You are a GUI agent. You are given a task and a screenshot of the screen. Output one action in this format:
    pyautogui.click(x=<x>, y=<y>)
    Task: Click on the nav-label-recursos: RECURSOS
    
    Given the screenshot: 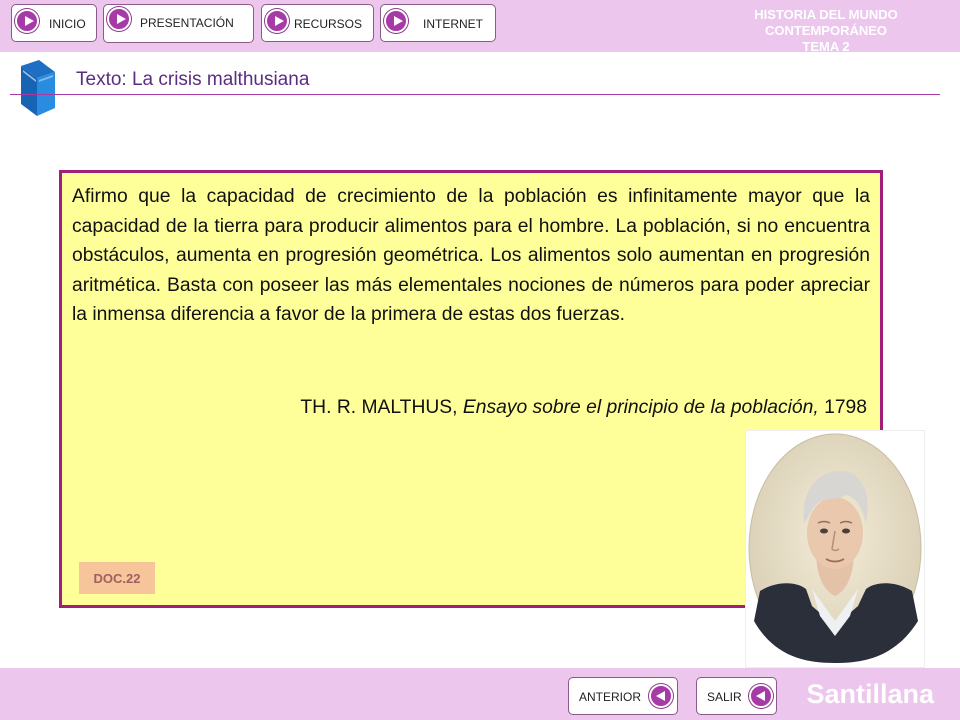 What is the action you would take?
    pyautogui.click(x=328, y=24)
    